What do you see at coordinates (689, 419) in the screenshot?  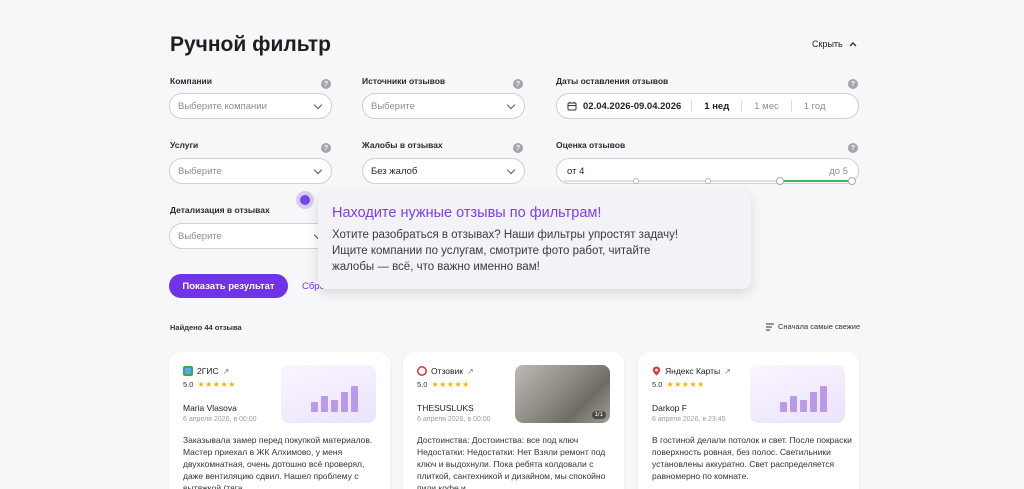 I see `review-date: 6 апреля 2026, в 23:45` at bounding box center [689, 419].